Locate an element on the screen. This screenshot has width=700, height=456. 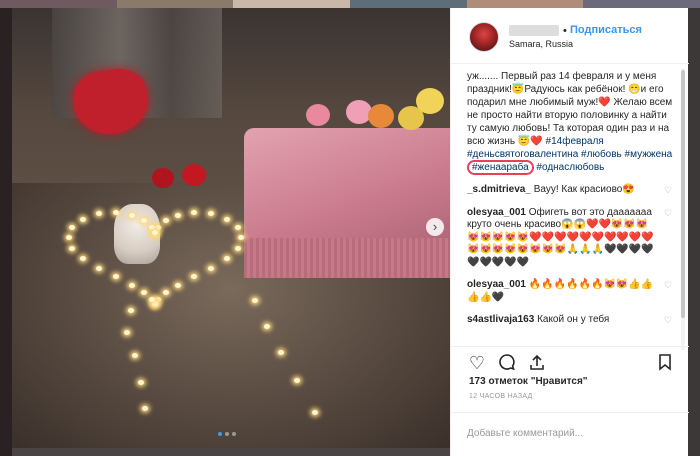
comment-username: s4astlivaja163 is located at coordinates (500, 319).